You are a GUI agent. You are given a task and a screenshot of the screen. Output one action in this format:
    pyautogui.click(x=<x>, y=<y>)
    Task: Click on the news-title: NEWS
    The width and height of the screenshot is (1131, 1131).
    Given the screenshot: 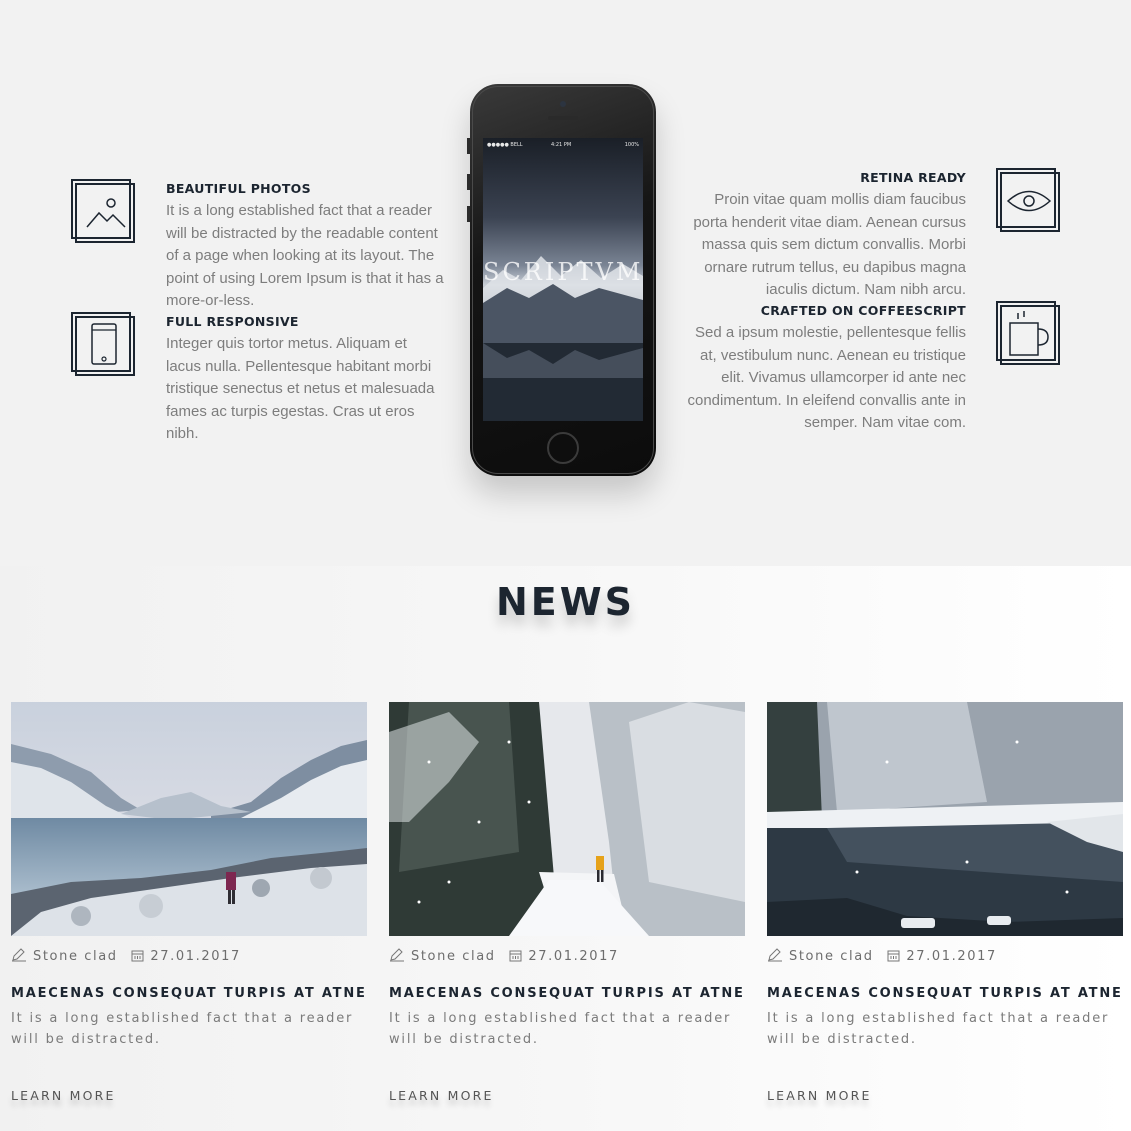 What is the action you would take?
    pyautogui.click(x=565, y=602)
    